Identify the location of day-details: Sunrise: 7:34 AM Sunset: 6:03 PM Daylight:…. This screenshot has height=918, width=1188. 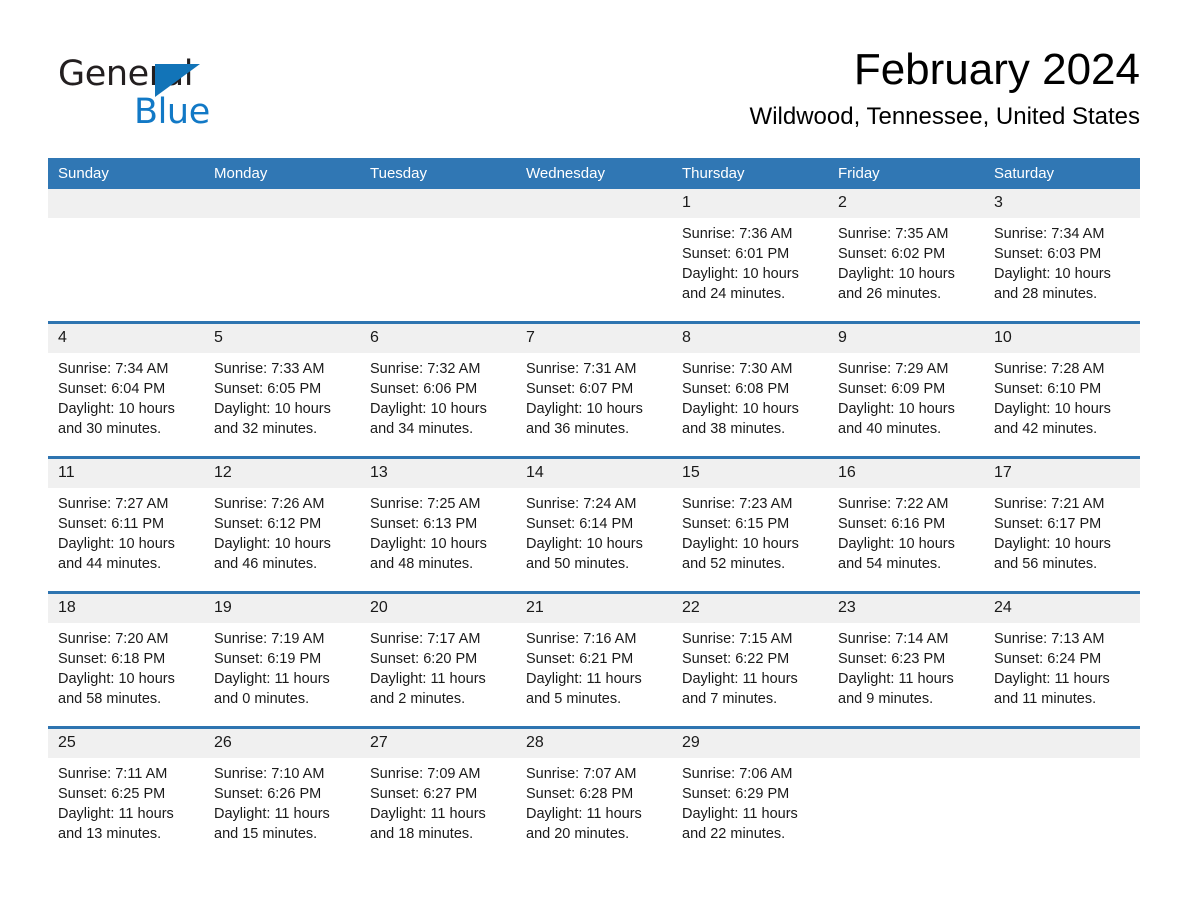
(1062, 261).